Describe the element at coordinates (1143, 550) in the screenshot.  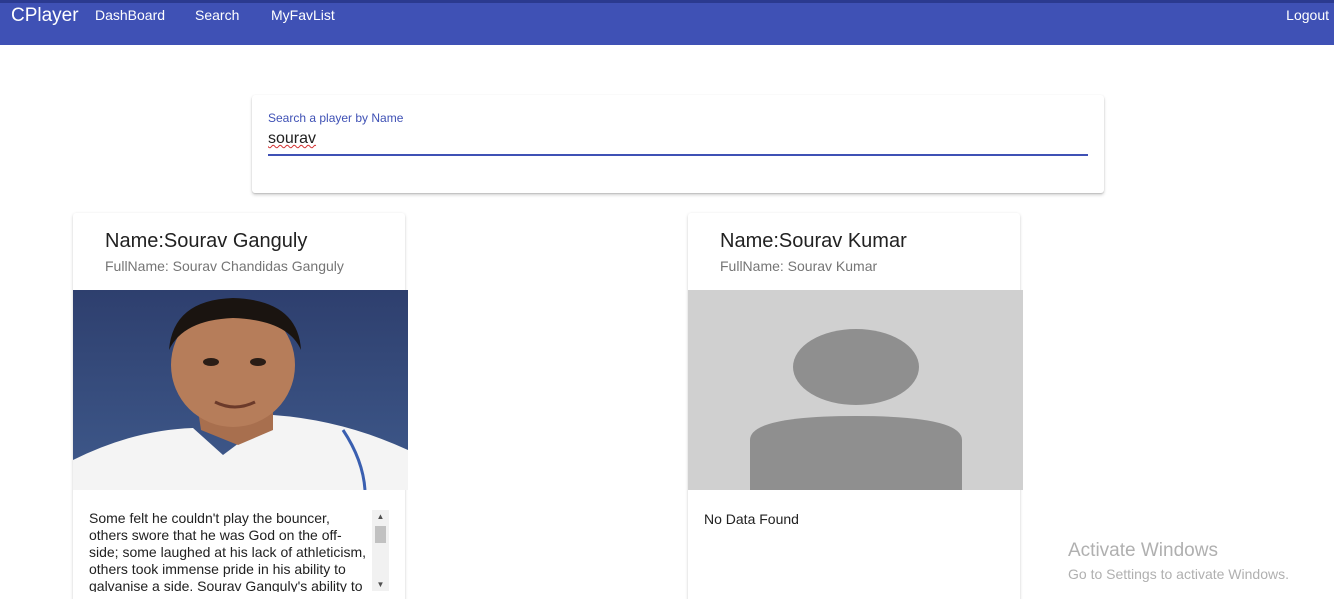
I see `activation-watermark-title: Activate Windows` at that location.